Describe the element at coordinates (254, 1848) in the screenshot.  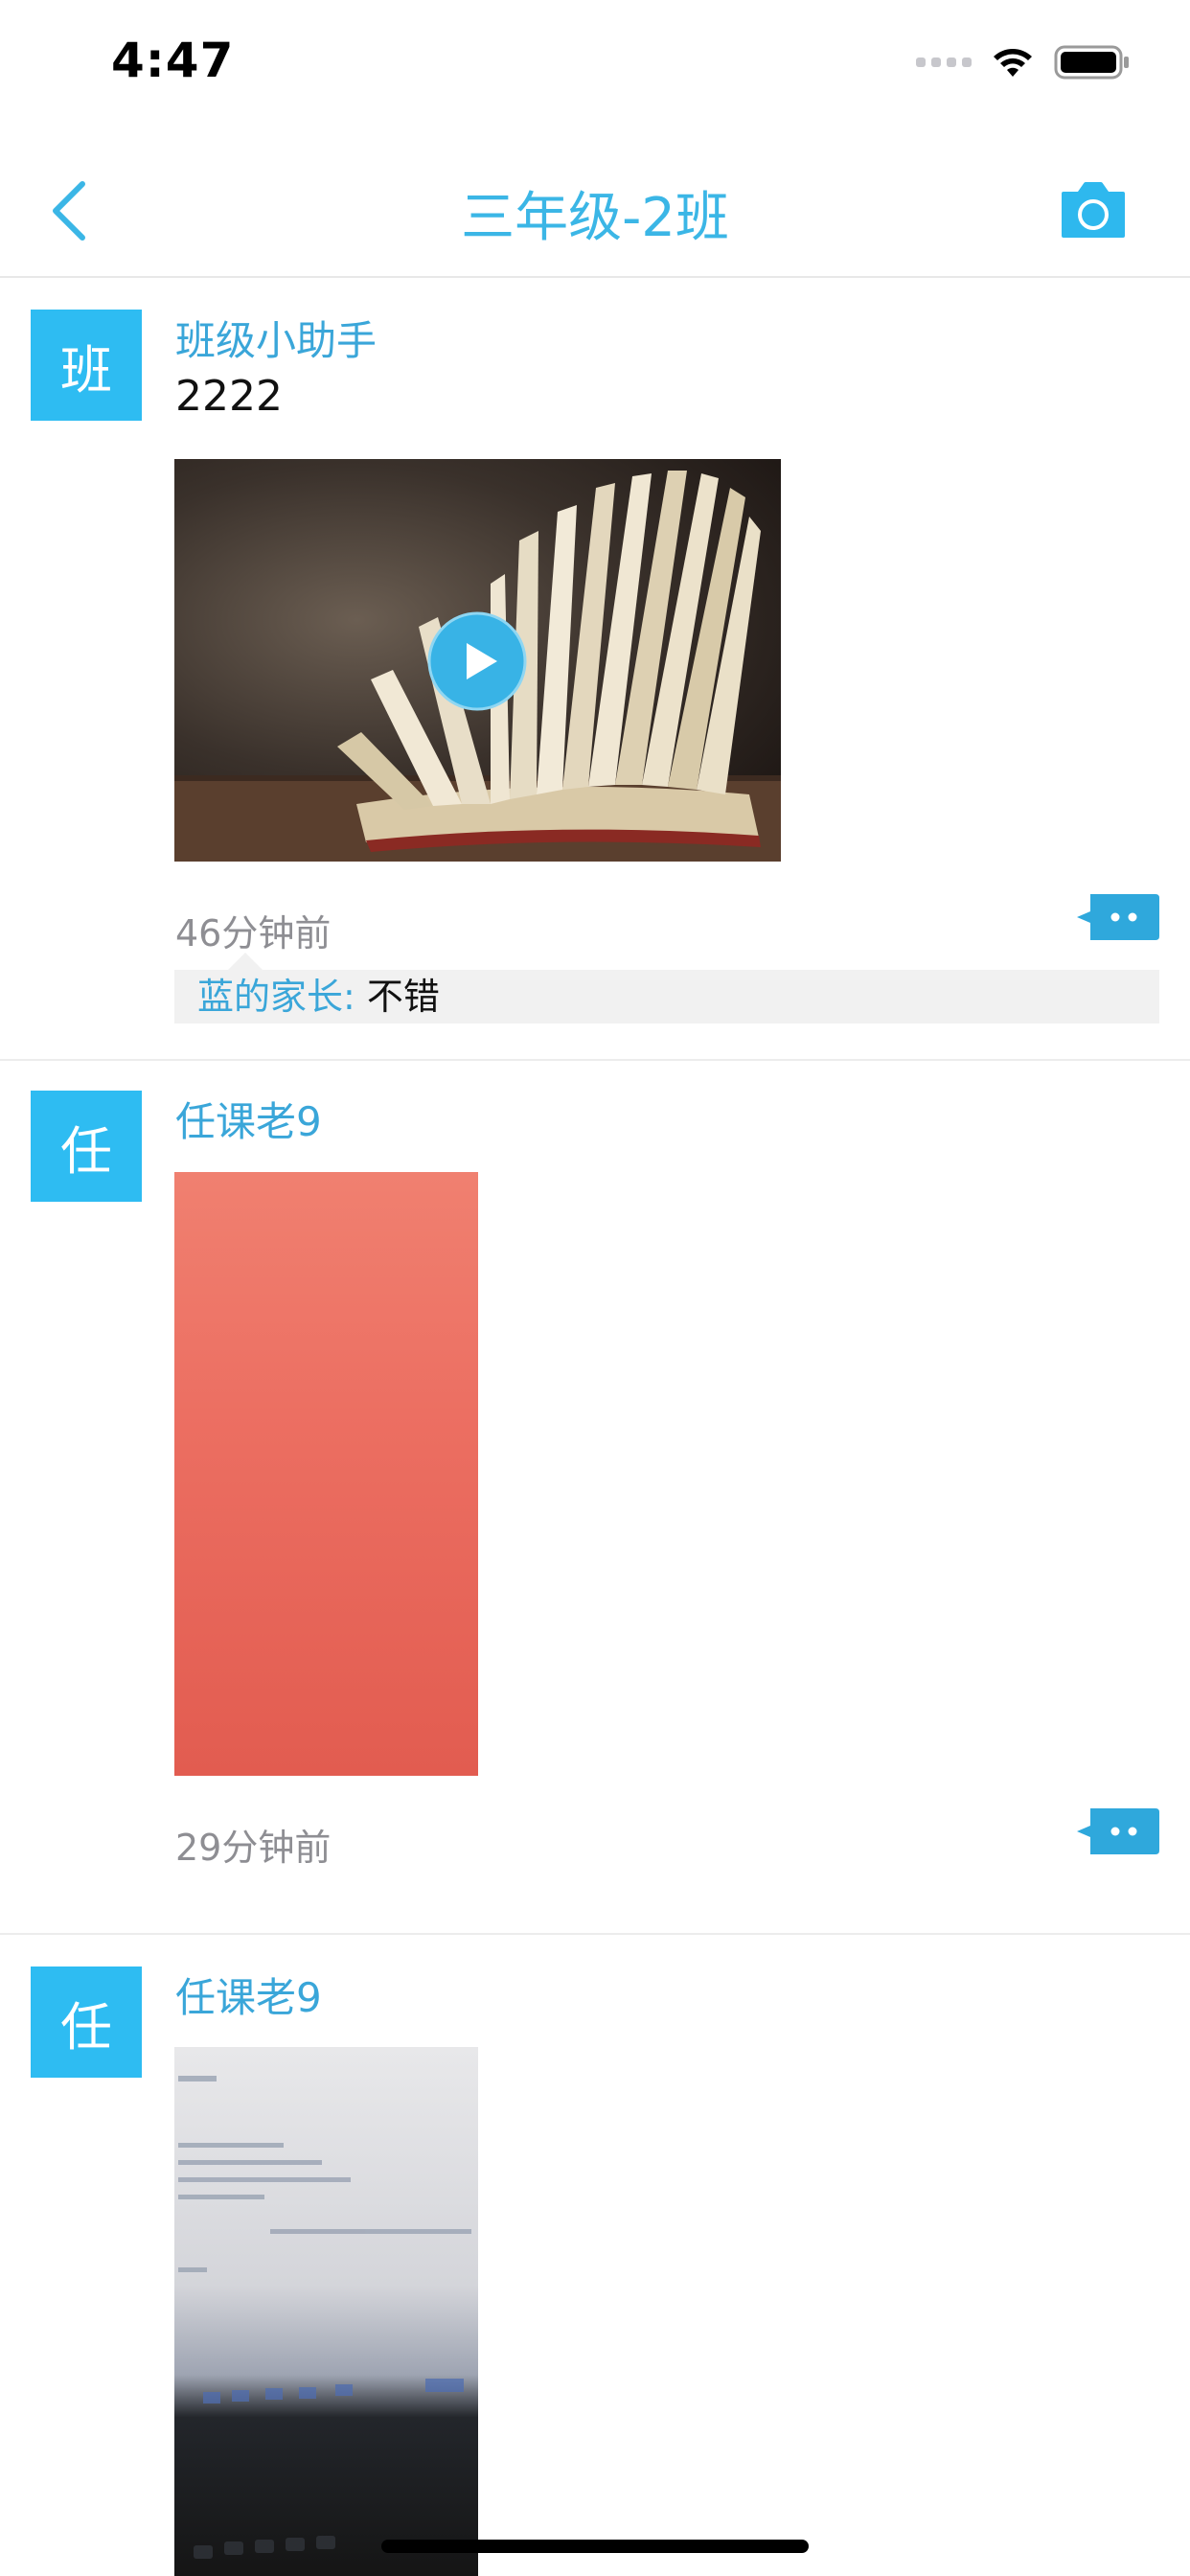
I see `post-timestamp: 29分钟前` at that location.